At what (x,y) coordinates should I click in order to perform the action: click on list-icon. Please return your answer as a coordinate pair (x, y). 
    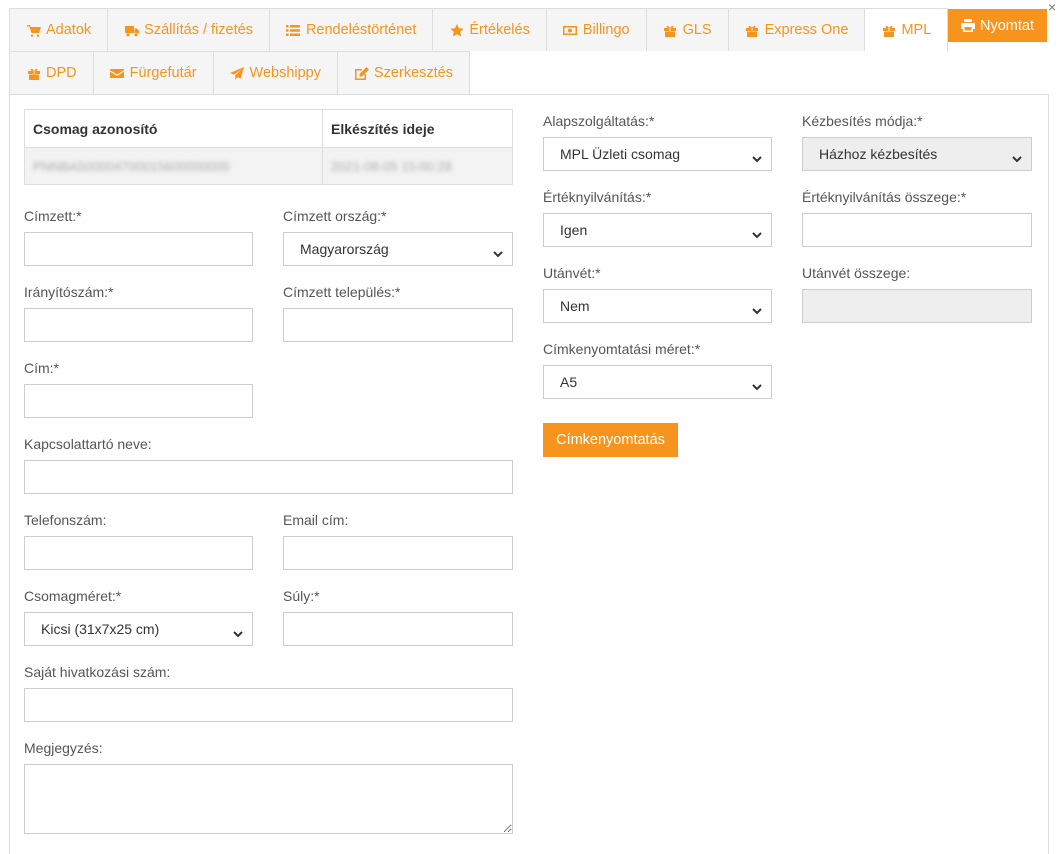
    Looking at the image, I should click on (293, 30).